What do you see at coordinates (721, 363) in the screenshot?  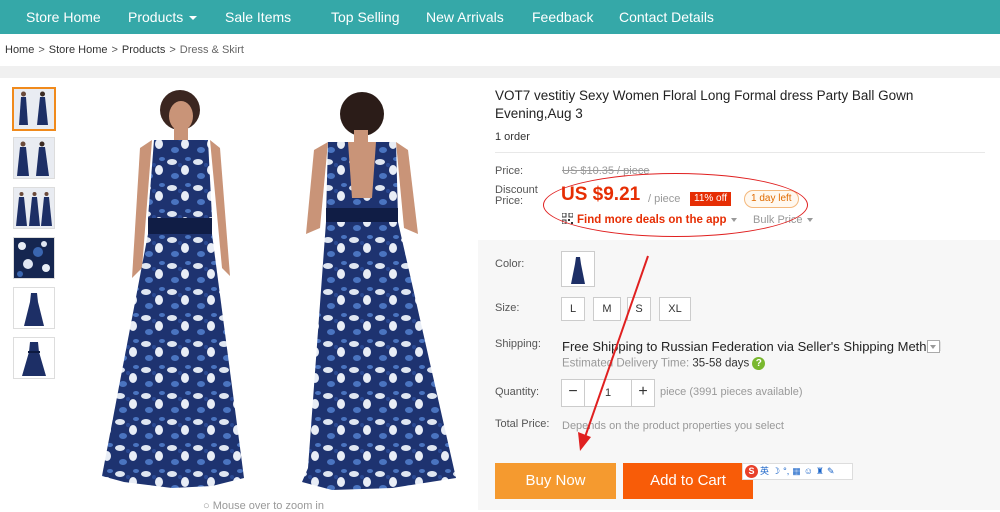 I see `delivery-days: 35-58 days` at bounding box center [721, 363].